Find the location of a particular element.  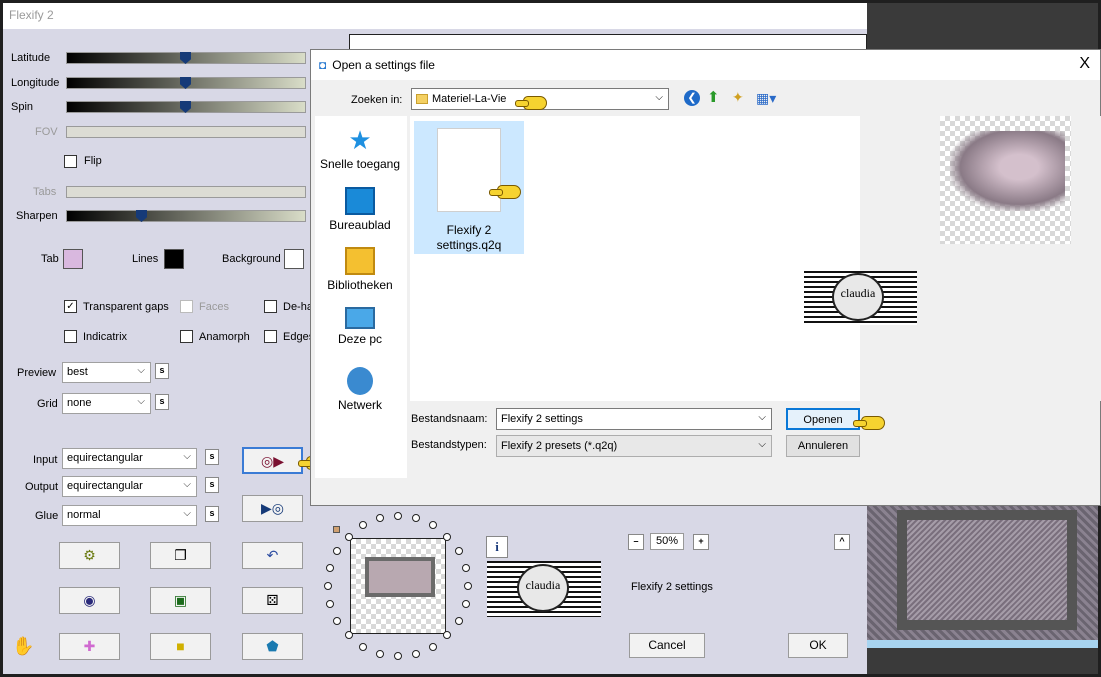

latitude-slider is located at coordinates (186, 58).